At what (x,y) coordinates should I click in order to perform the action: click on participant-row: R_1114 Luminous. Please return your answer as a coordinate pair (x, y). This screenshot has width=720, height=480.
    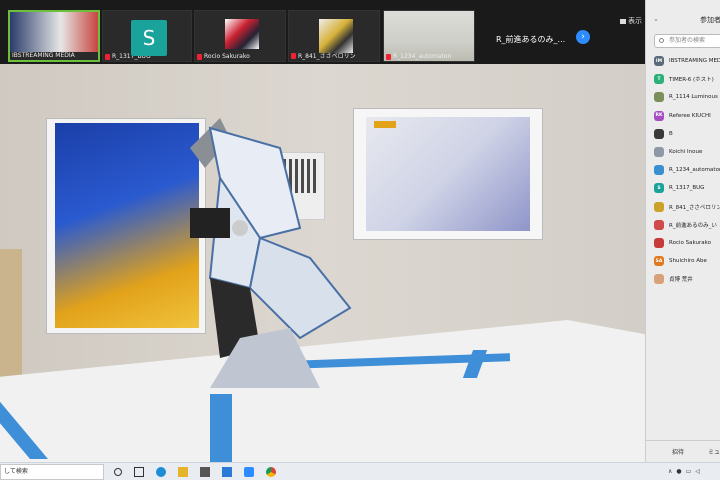
    Looking at the image, I should click on (687, 97).